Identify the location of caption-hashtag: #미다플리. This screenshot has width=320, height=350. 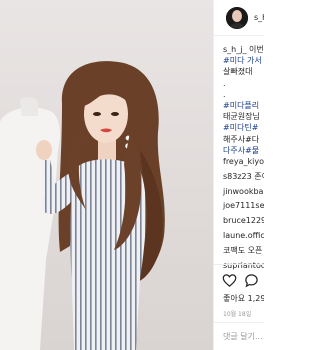
(243, 105).